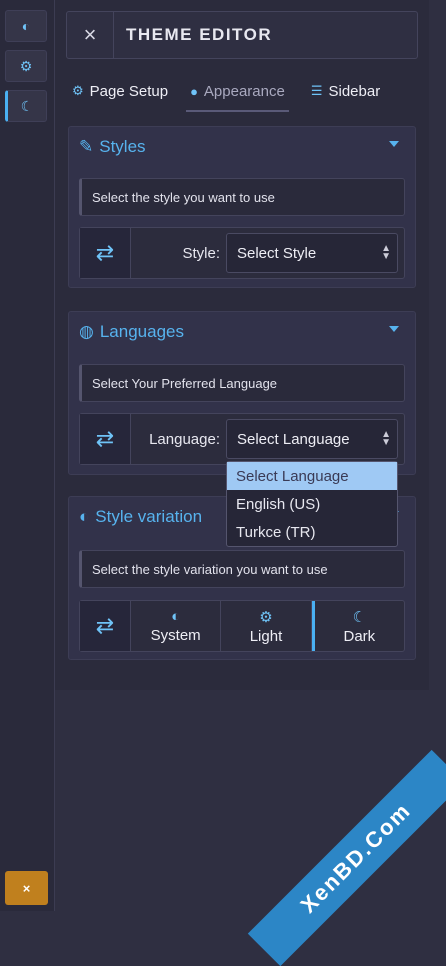 The height and width of the screenshot is (966, 446). I want to click on globe-icon: ◍, so click(86, 331).